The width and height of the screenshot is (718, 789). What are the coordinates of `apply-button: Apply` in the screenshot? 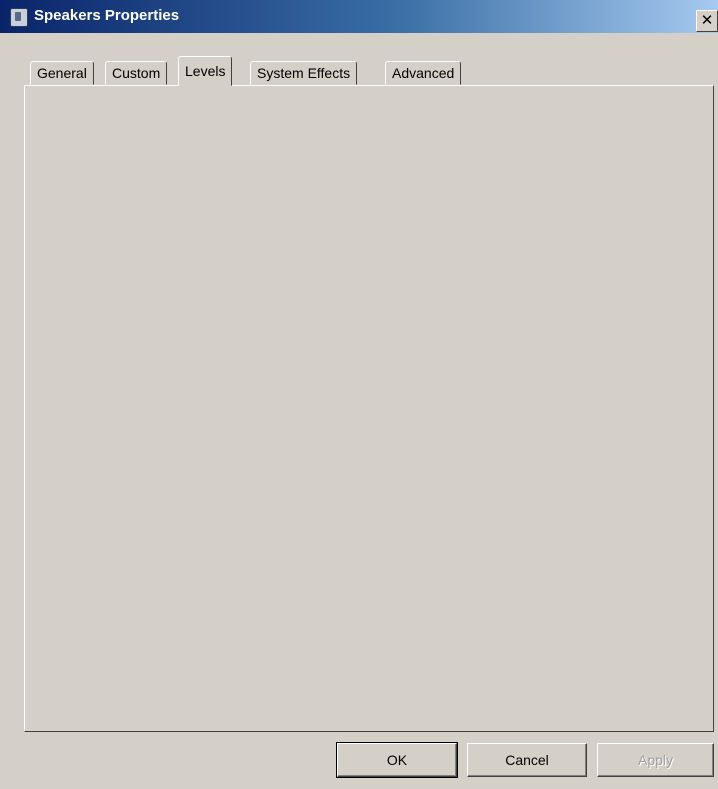 It's located at (655, 760).